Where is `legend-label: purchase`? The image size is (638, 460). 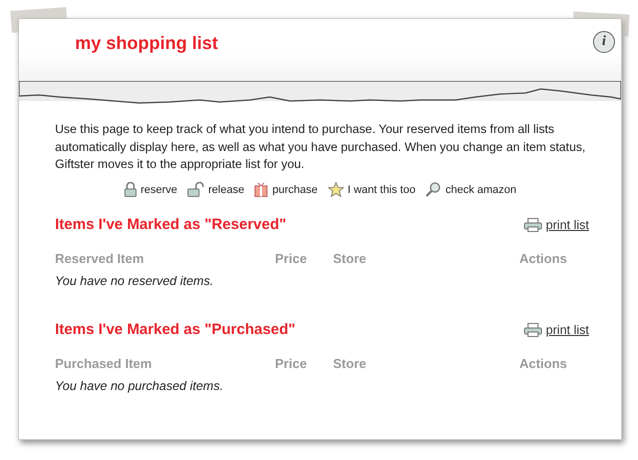
legend-label: purchase is located at coordinates (295, 190).